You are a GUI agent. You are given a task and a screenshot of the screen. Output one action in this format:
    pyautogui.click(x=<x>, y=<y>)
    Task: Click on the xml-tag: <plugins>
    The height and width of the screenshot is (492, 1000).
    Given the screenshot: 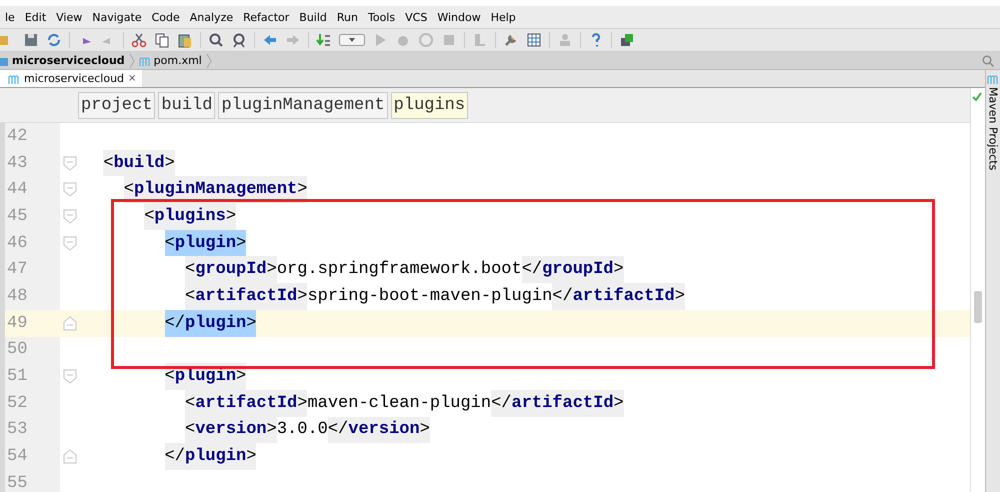 What is the action you would take?
    pyautogui.click(x=190, y=216)
    